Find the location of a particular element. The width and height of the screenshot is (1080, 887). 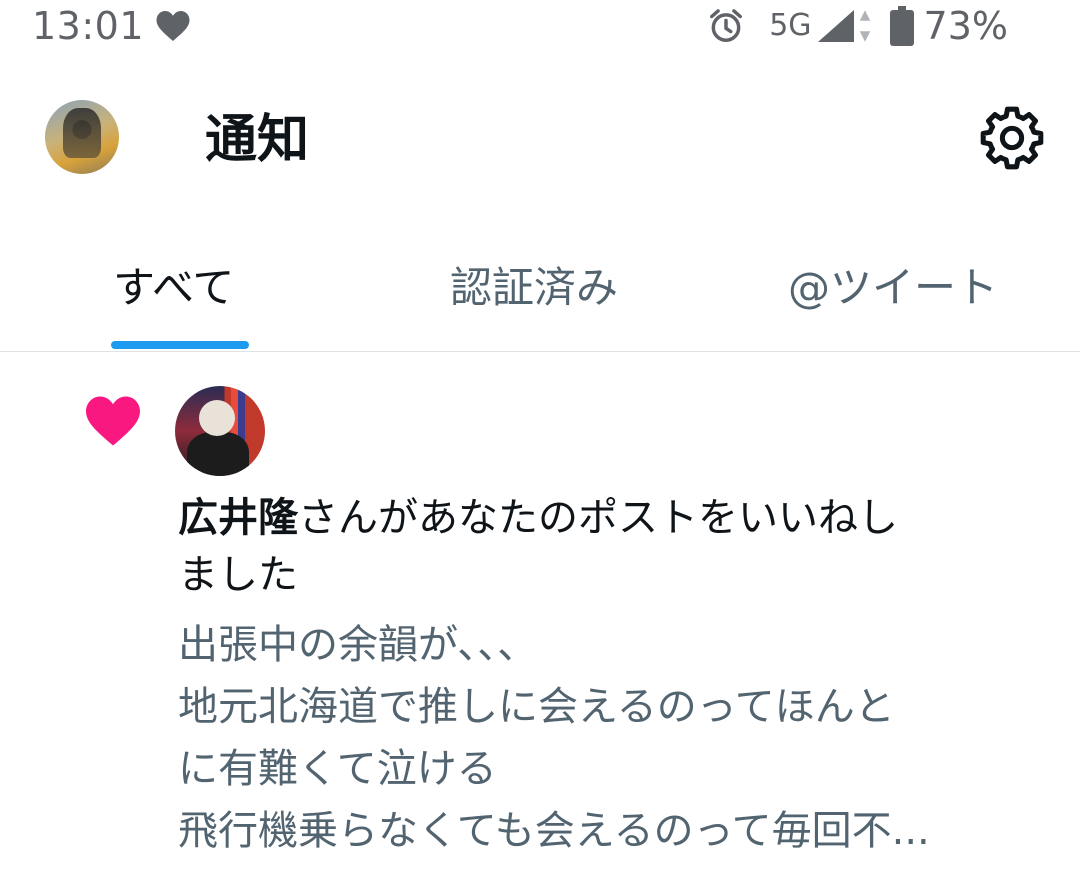

notification-tabs: すべて 認証済み @ツイート is located at coordinates (540, 296).